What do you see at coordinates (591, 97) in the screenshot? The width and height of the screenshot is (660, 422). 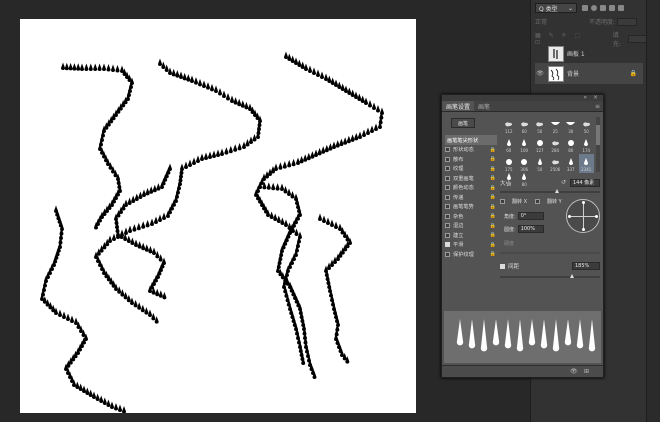 I see `panel-collapse-close-icon: » ×` at bounding box center [591, 97].